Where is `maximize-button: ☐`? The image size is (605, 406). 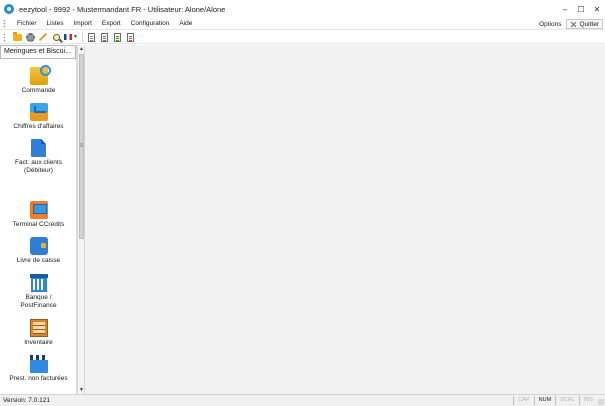 maximize-button: ☐ is located at coordinates (581, 9).